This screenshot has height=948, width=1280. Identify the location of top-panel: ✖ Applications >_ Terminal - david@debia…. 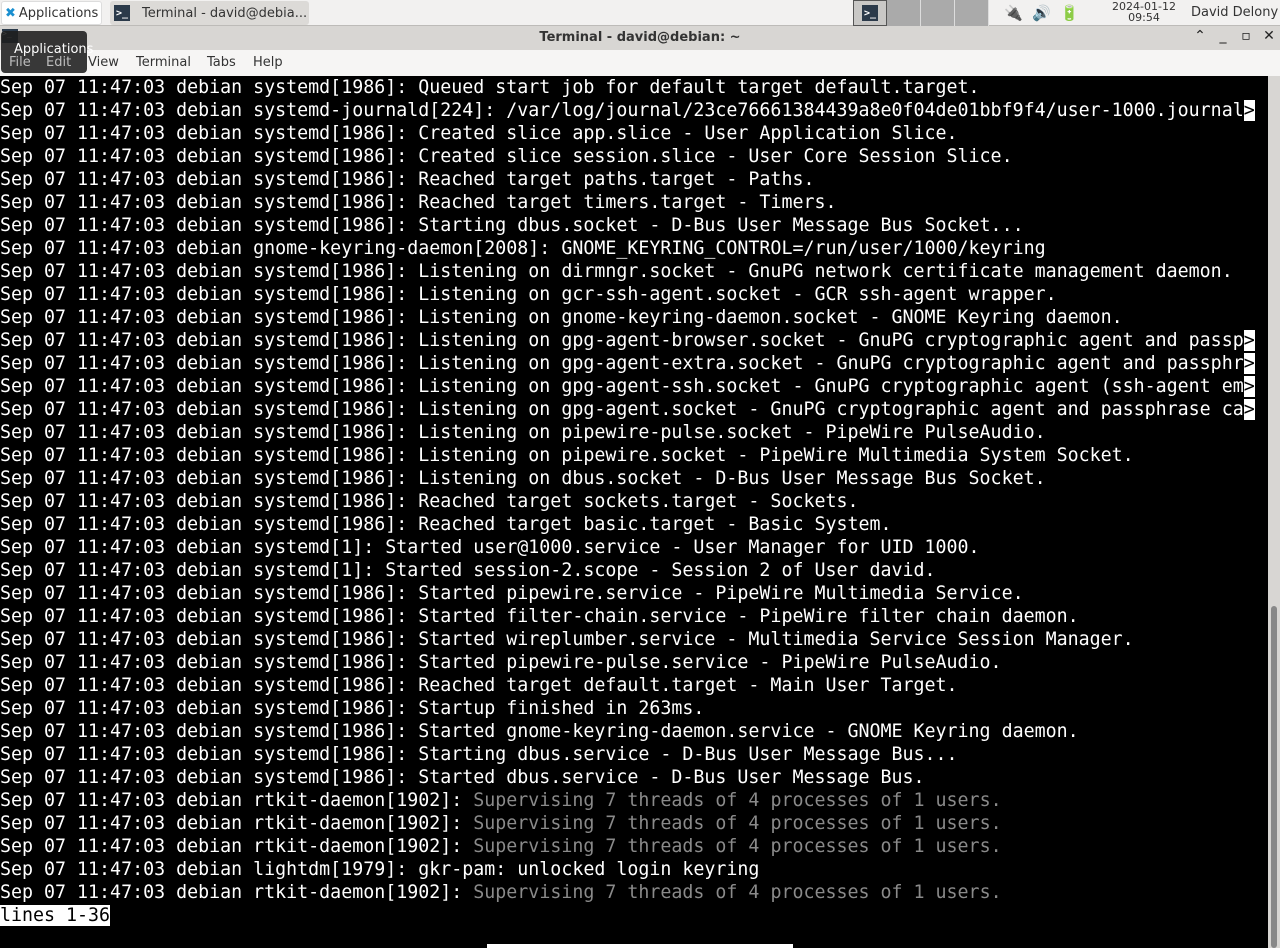
(640, 13).